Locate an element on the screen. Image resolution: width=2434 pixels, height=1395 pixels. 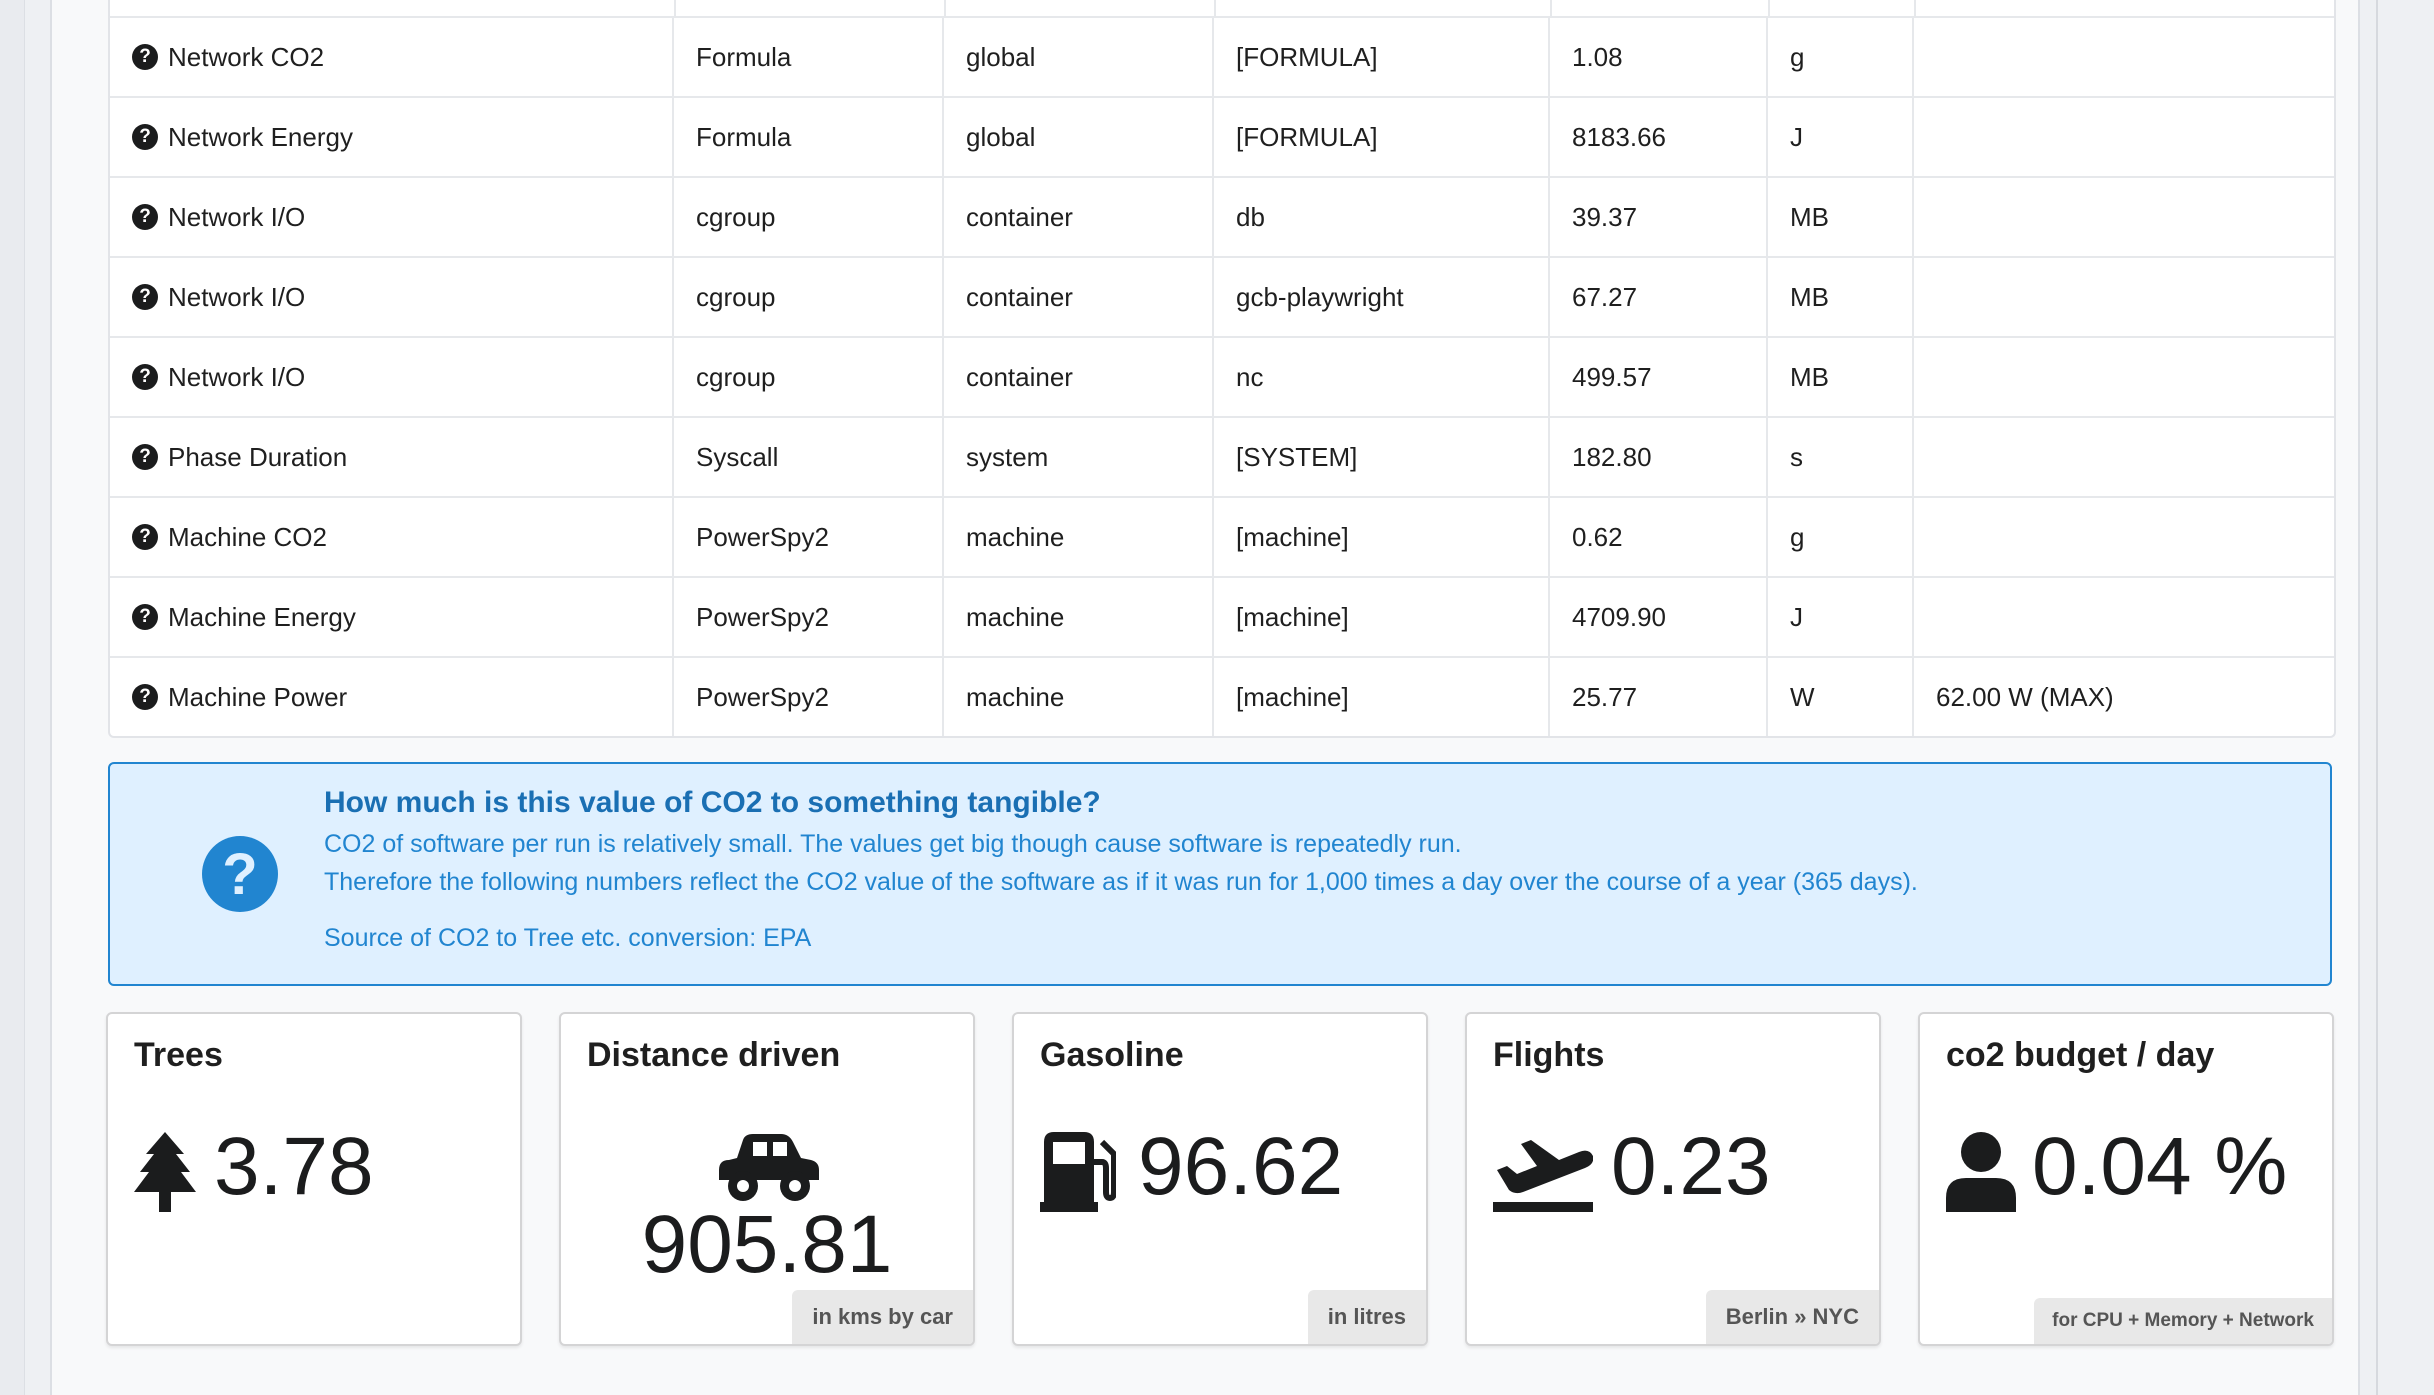
metric-unit: W is located at coordinates (1802, 696).